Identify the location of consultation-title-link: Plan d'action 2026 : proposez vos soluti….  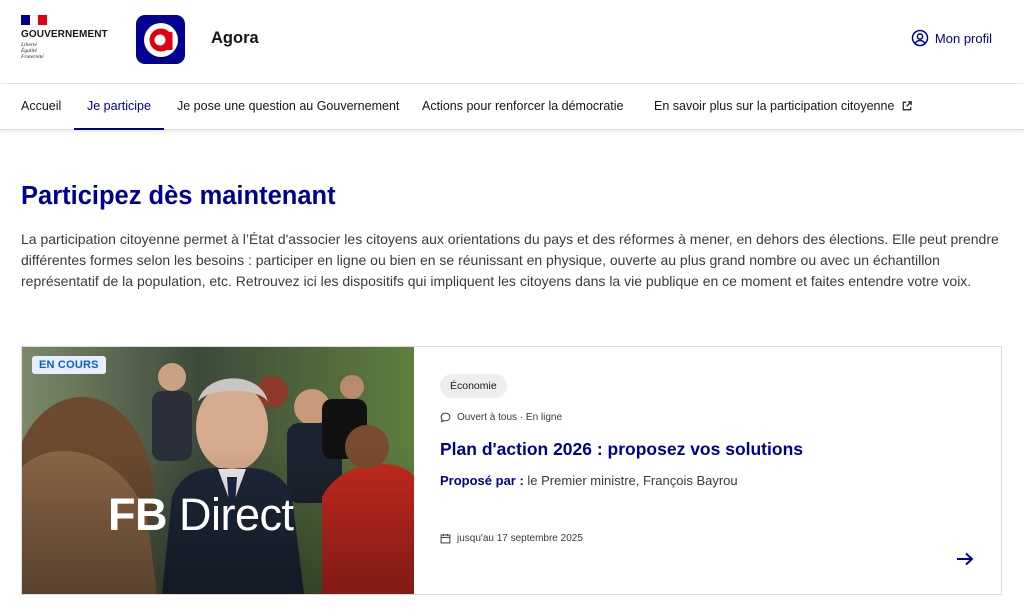
(621, 449).